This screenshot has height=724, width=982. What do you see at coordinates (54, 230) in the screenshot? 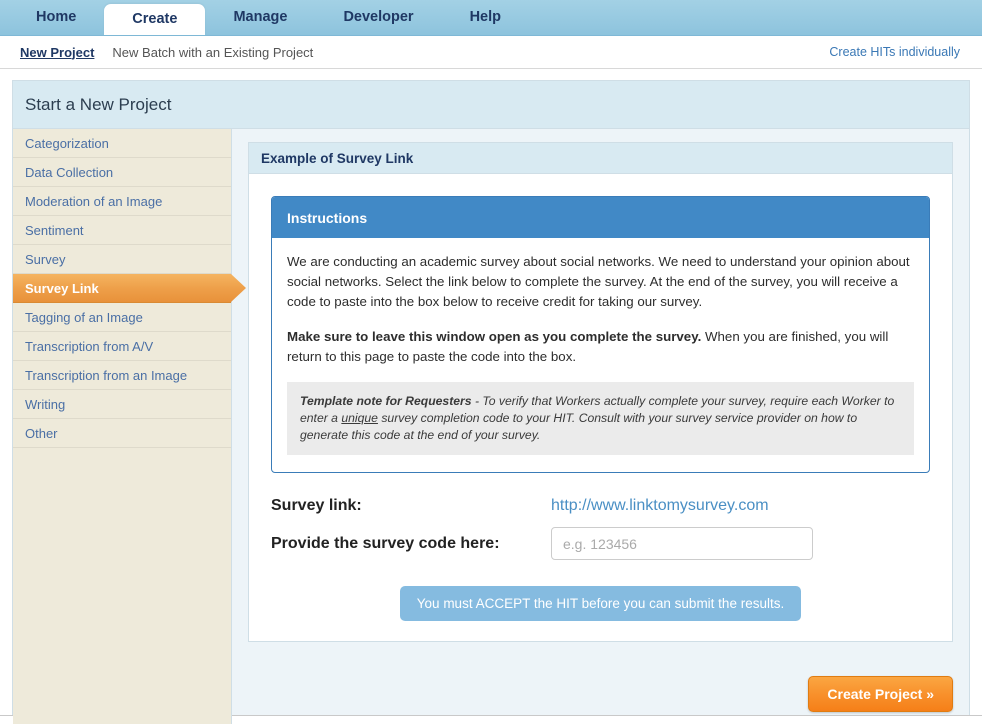
I see `sidebar-item-label: Sentiment` at bounding box center [54, 230].